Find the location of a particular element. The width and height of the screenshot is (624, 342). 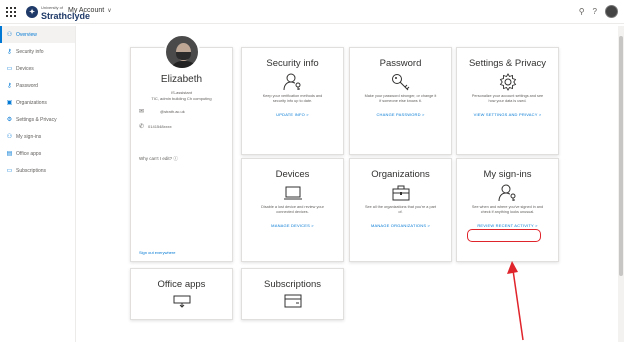

view-settings-link: VIEW SETTINGS AND PRIVACY > is located at coordinates (507, 114).